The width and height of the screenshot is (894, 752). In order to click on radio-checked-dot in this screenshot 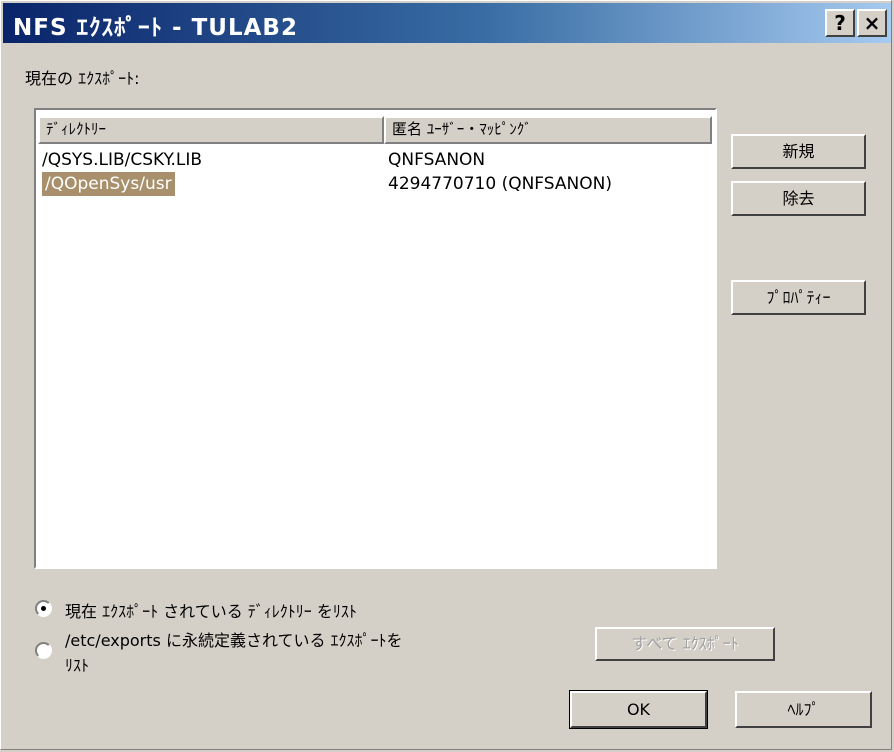, I will do `click(43, 608)`.